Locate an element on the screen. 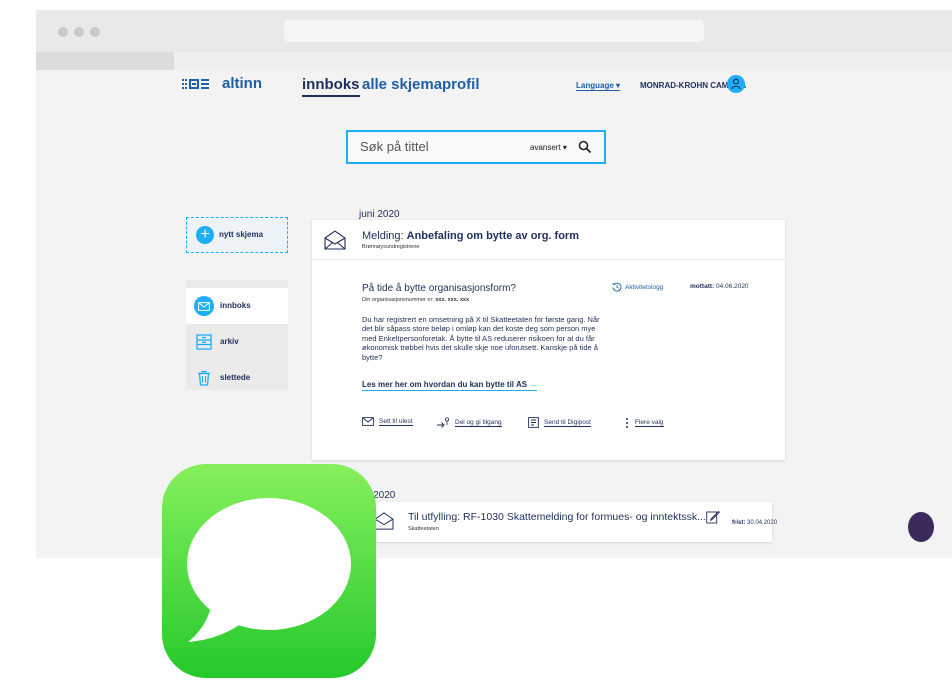 Image resolution: width=952 pixels, height=683 pixels. received-date: mottatt: 04.06.2020 is located at coordinates (719, 286).